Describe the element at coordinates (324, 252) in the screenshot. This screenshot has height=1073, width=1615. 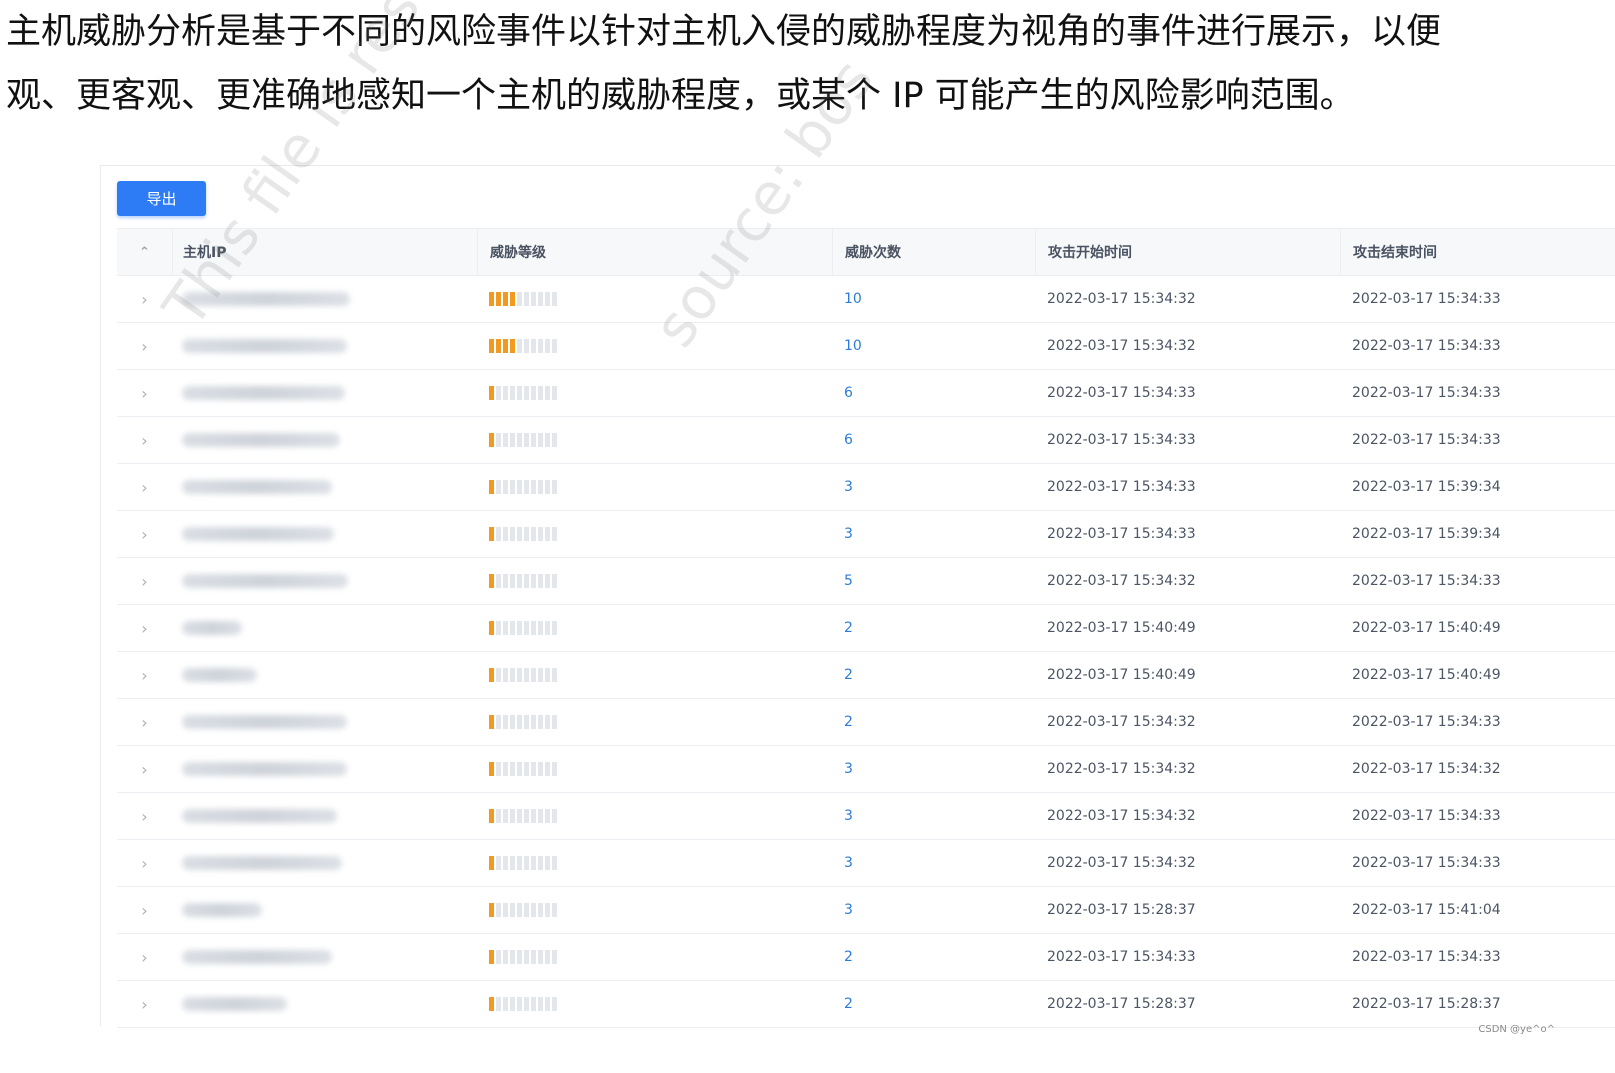
I see `header-host-ip: 主机IP` at that location.